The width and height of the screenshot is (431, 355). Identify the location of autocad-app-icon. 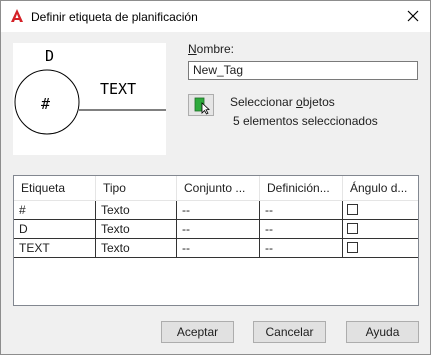
(17, 15).